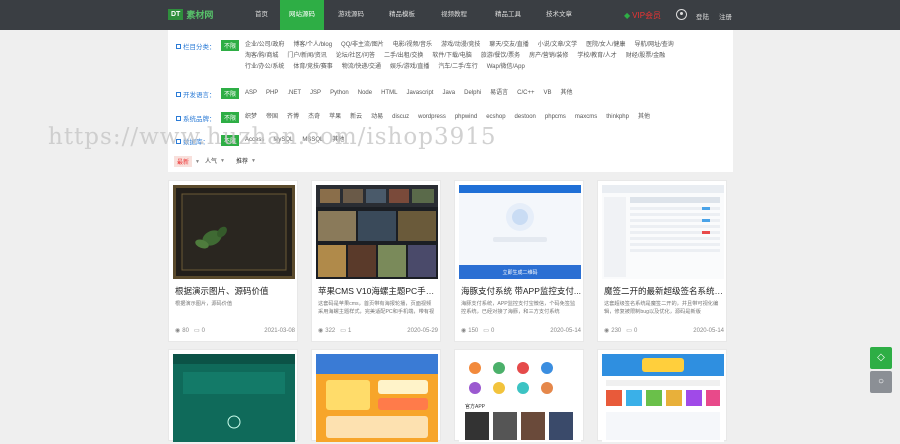  Describe the element at coordinates (412, 45) in the screenshot. I see `filter-option: 电影/视频/音乐` at that location.